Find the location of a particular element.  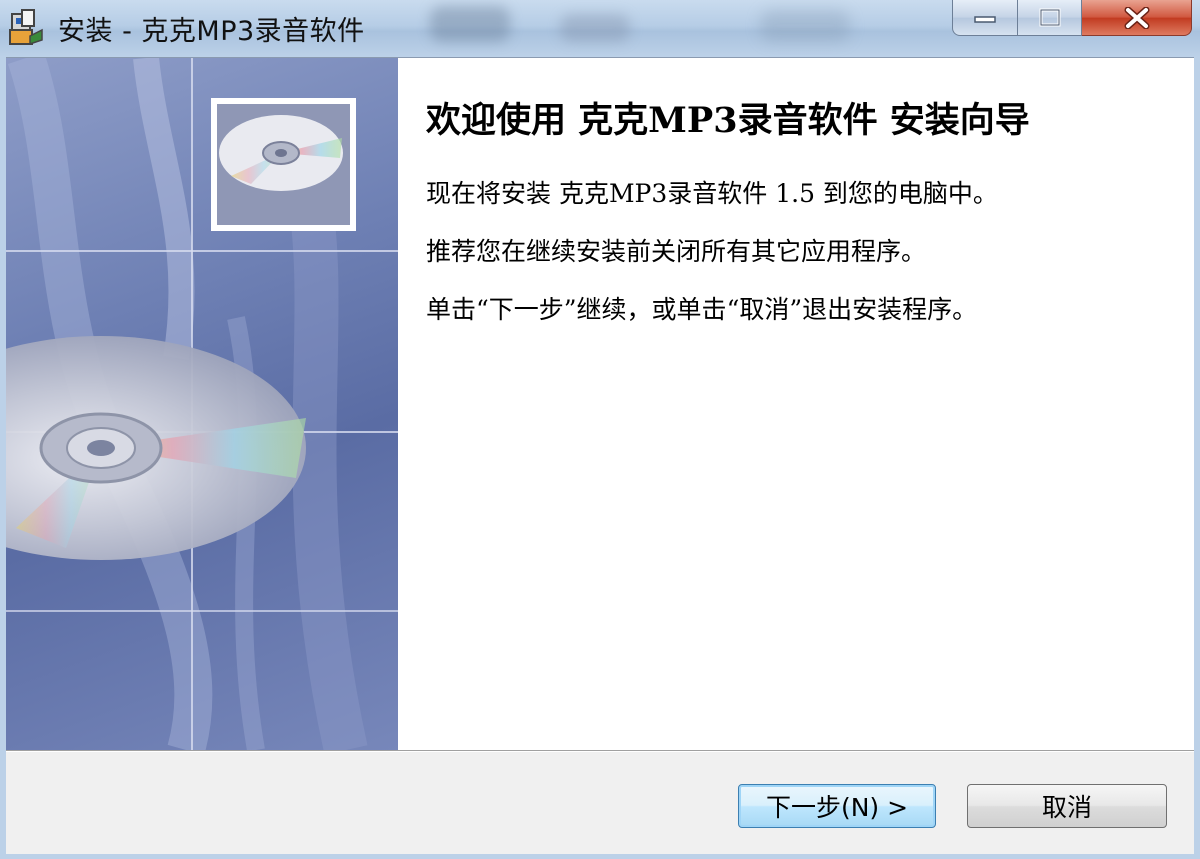

recommend-text: 推荐您在继续安装前关闭所有其它应用程序。 is located at coordinates (676, 251).